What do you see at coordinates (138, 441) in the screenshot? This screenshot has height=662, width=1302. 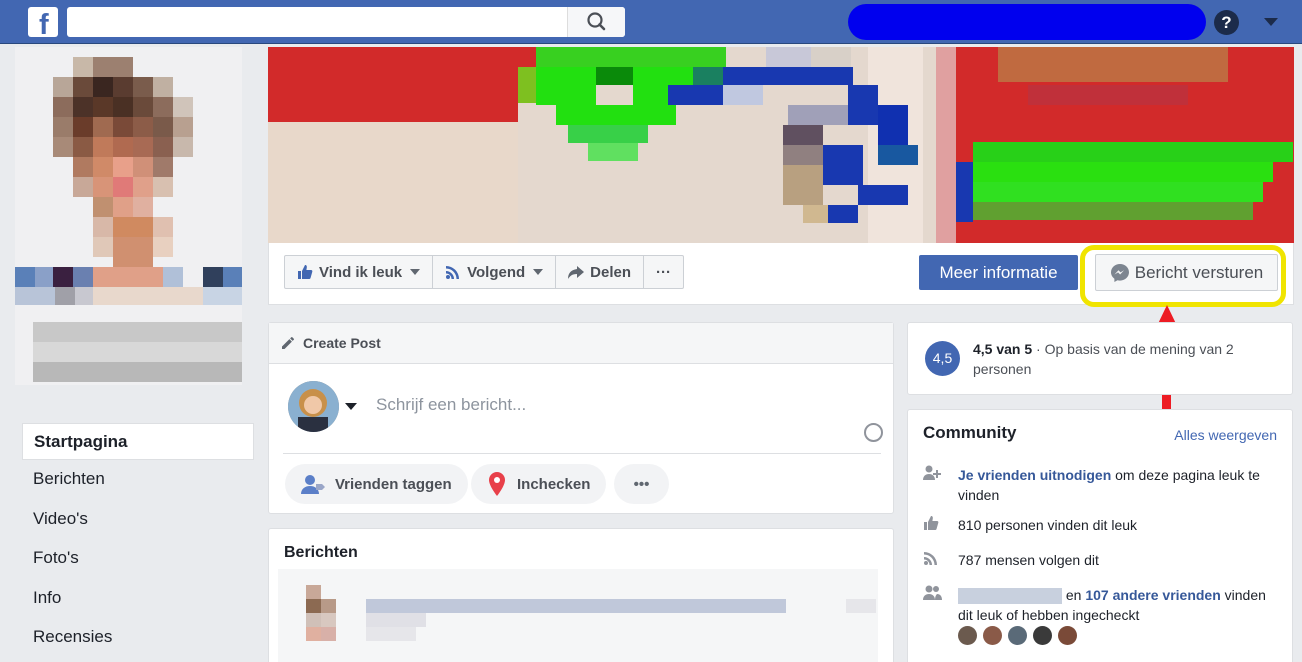 I see `nav-item-startpagina: Startpagina` at bounding box center [138, 441].